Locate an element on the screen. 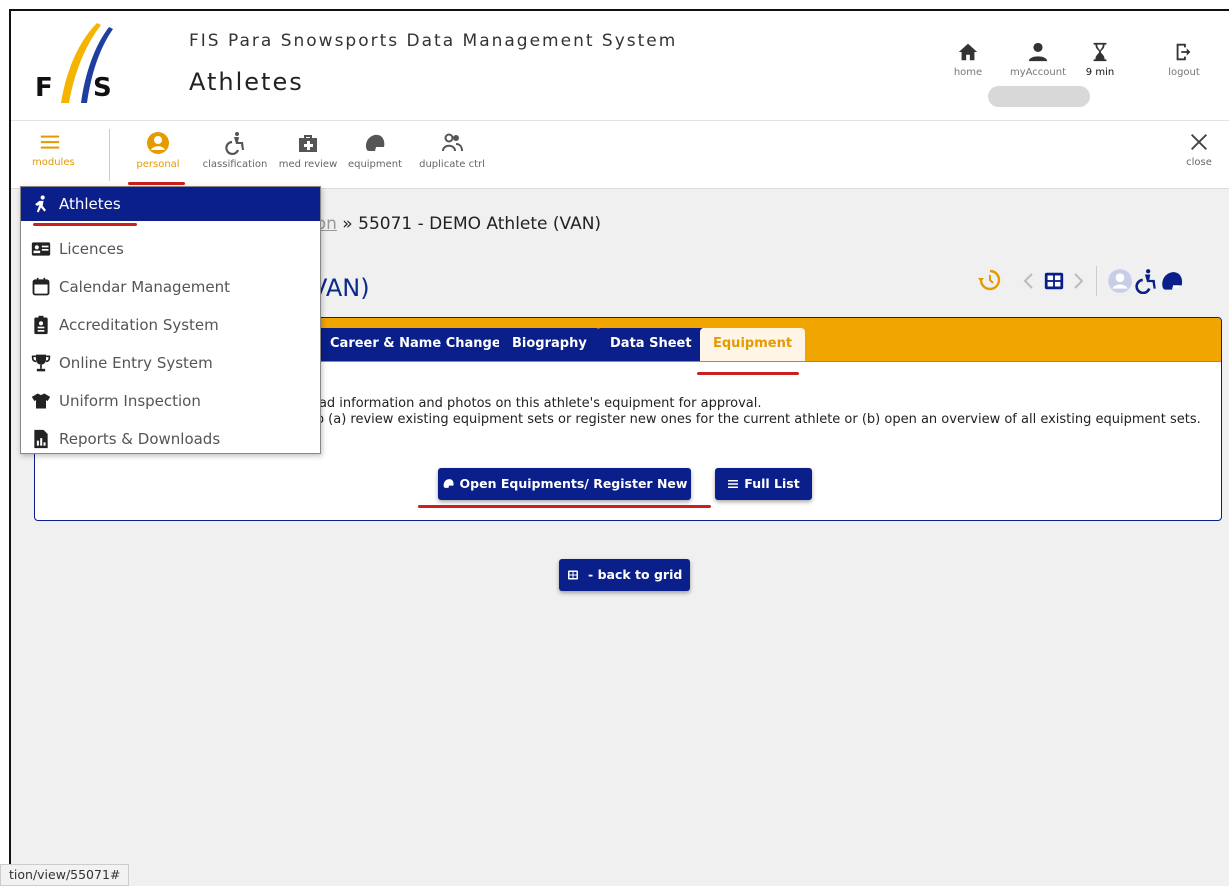 The width and height of the screenshot is (1229, 886). modules-menu-button: modules is located at coordinates (53, 149).